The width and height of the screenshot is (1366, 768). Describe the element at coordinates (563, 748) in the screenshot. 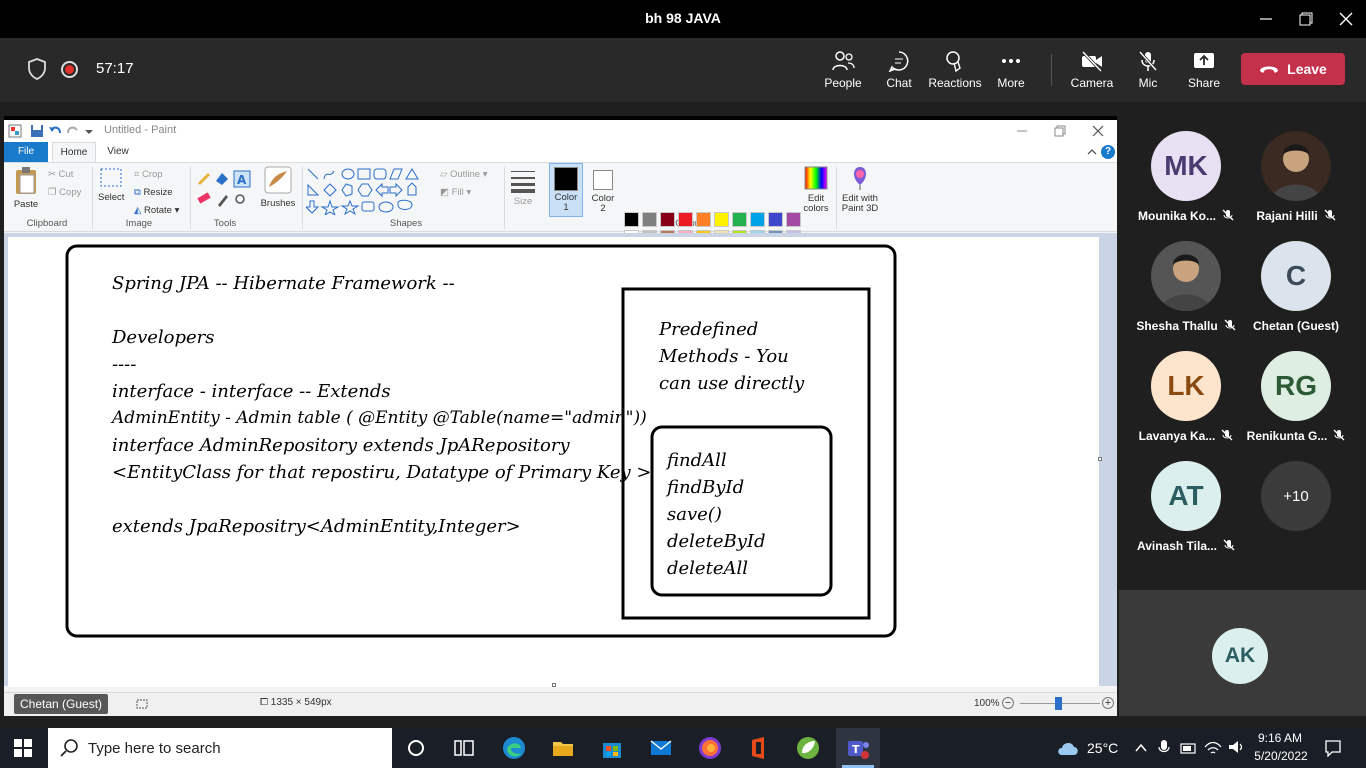

I see `file-explorer-icon` at that location.